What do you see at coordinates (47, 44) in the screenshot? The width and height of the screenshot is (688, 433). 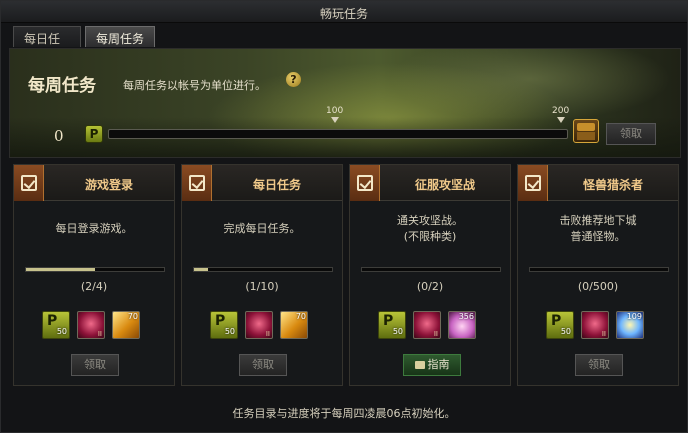 I see `tab-daily: 每日任务` at bounding box center [47, 44].